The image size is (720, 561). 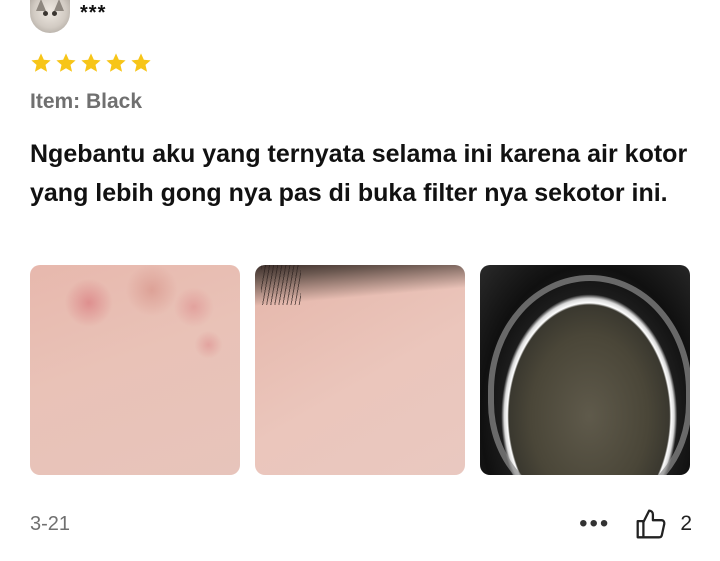 I want to click on item-variant: Item: Black, so click(x=86, y=101).